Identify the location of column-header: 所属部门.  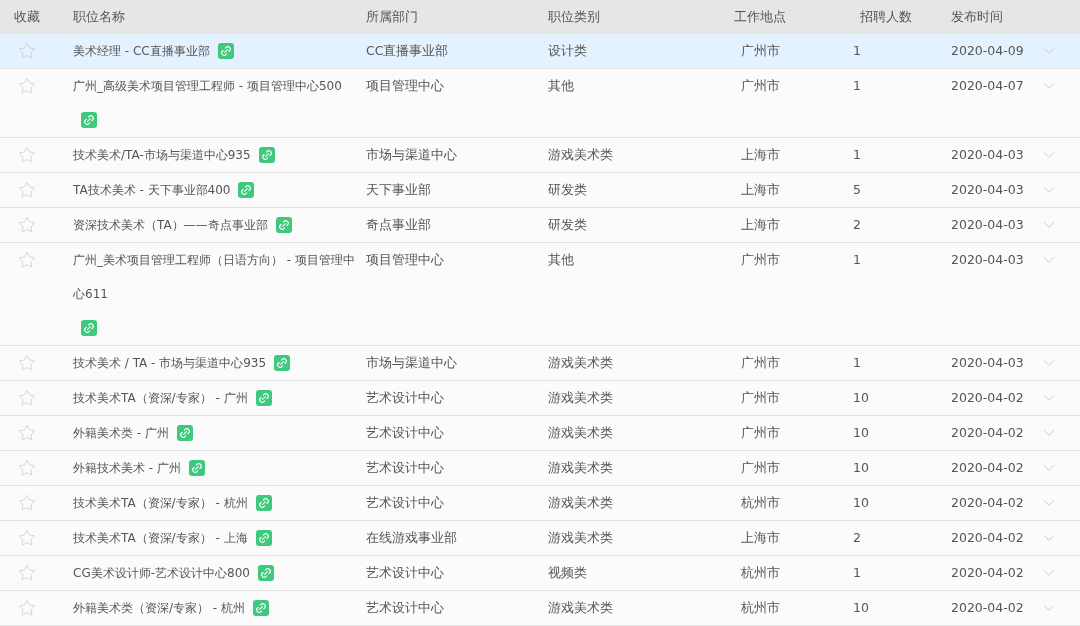
(392, 17).